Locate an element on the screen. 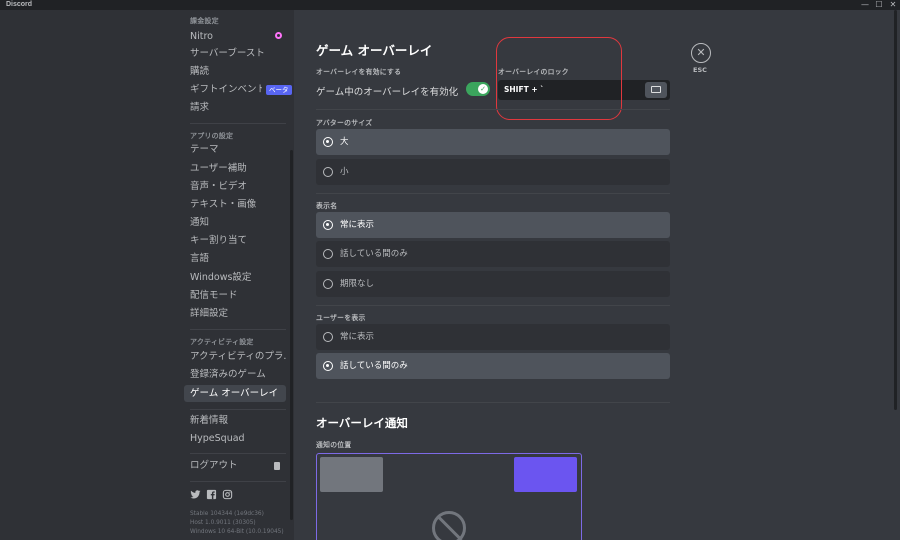 The width and height of the screenshot is (900, 540). sidebar-item-voice-video: 音声・ビデオ is located at coordinates (235, 186).